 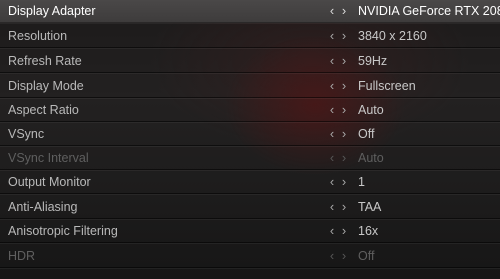 I want to click on setting-value: 59Hz, so click(x=373, y=61).